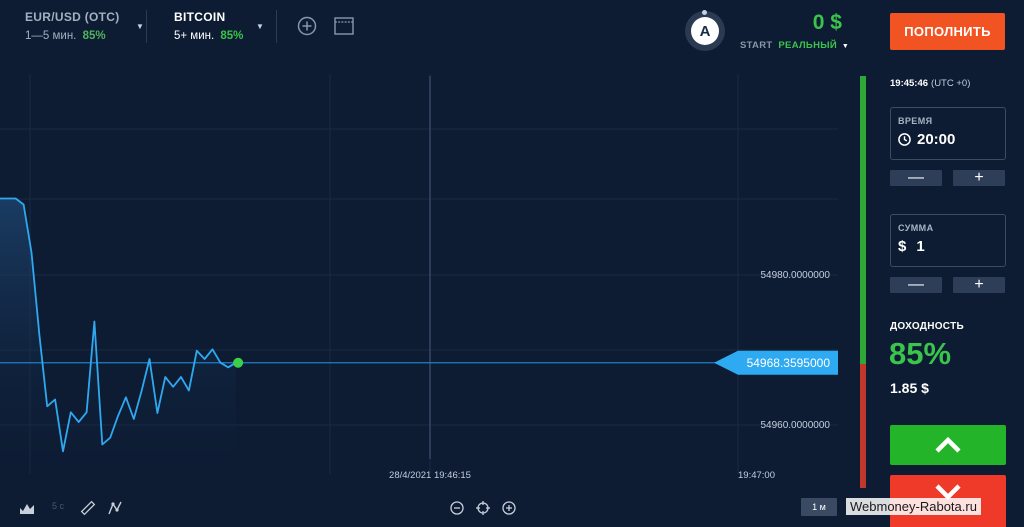 The width and height of the screenshot is (1024, 527). Describe the element at coordinates (920, 353) in the screenshot. I see `yield-percent: 85%` at that location.